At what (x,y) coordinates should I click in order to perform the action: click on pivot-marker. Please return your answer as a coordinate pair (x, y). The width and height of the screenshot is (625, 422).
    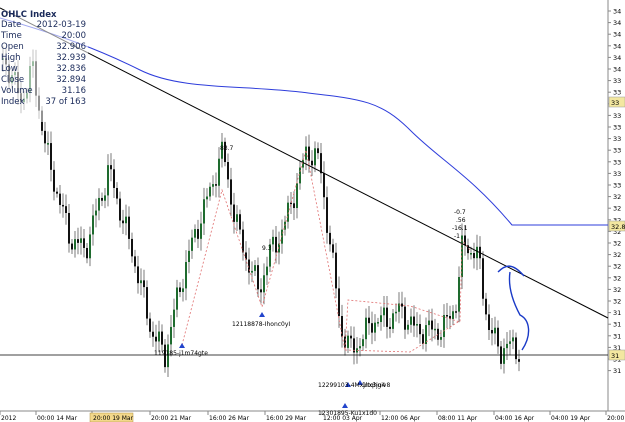
    Looking at the image, I should click on (182, 345).